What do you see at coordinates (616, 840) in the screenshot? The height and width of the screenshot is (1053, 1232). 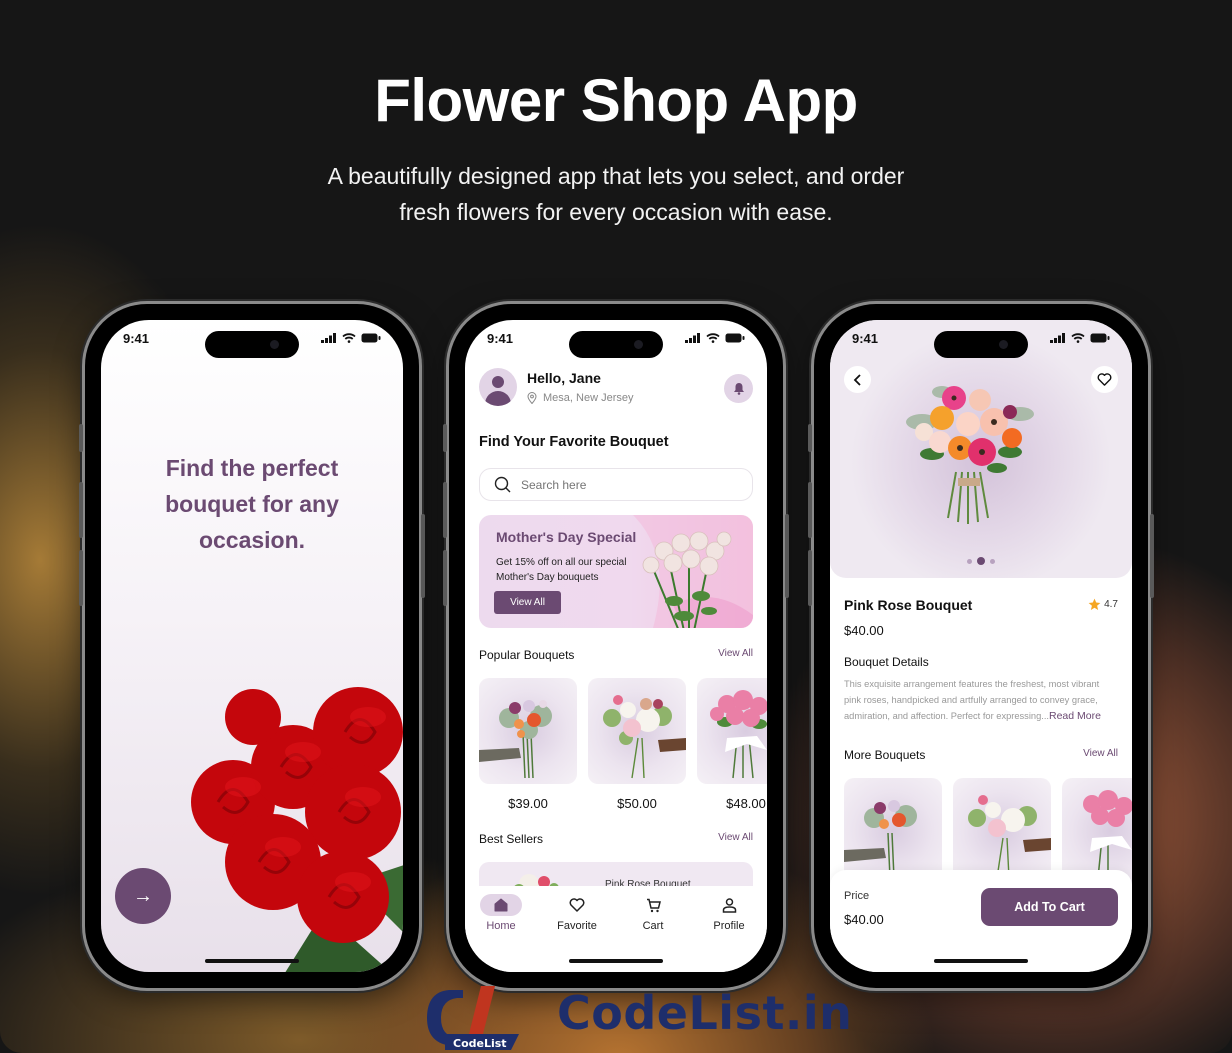 I see `best-sellers-header: Best Sellers View All` at bounding box center [616, 840].